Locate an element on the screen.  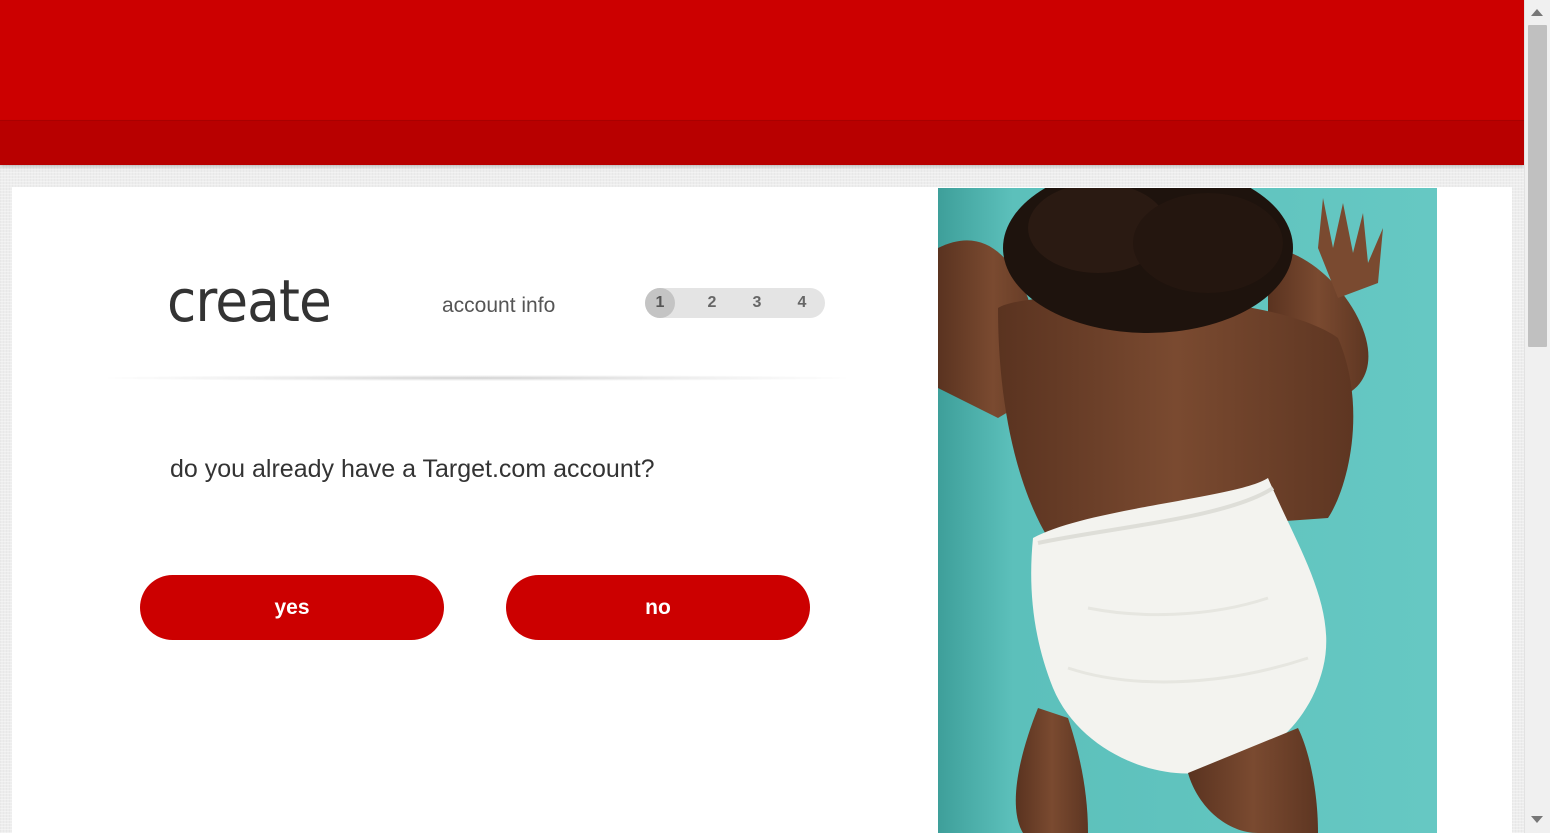
scrollbar-thumb is located at coordinates (1537, 186).